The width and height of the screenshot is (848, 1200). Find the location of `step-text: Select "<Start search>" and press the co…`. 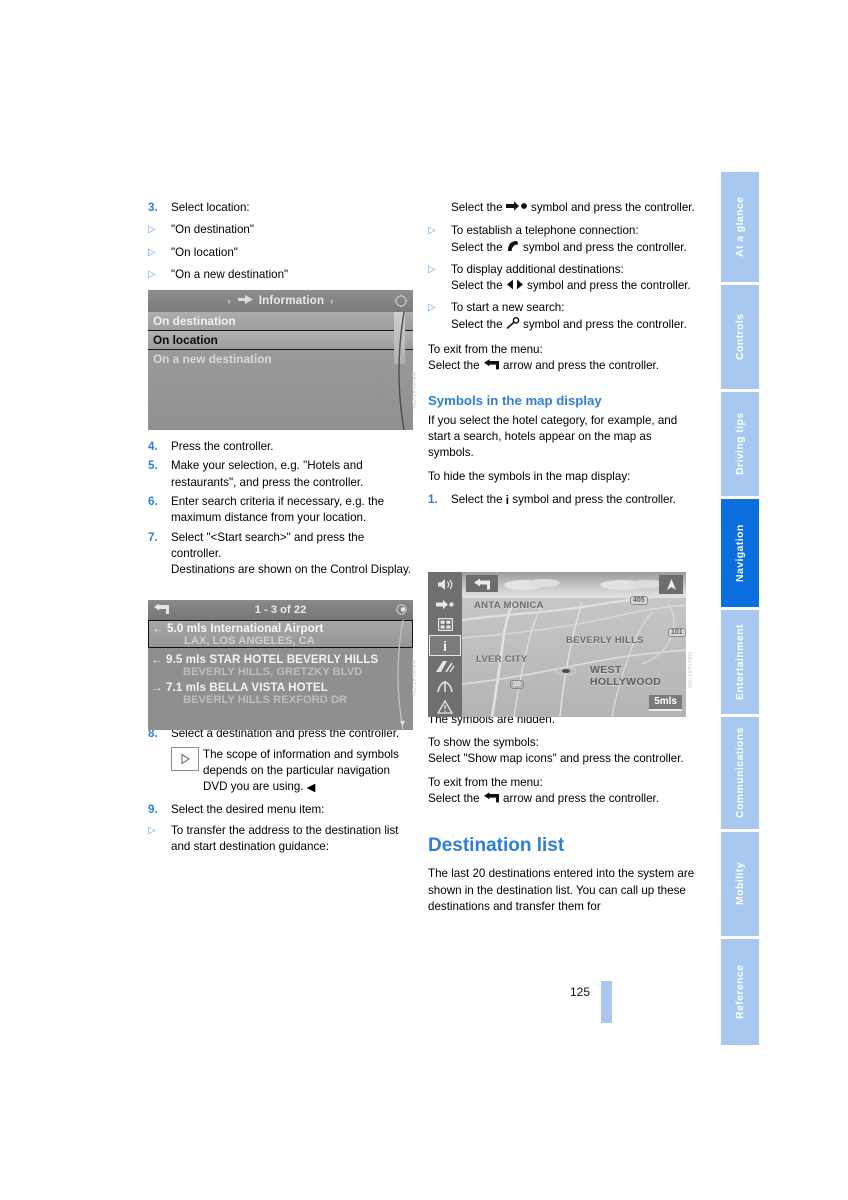

step-text: Select "<Start search>" and press the co… is located at coordinates (293, 554).